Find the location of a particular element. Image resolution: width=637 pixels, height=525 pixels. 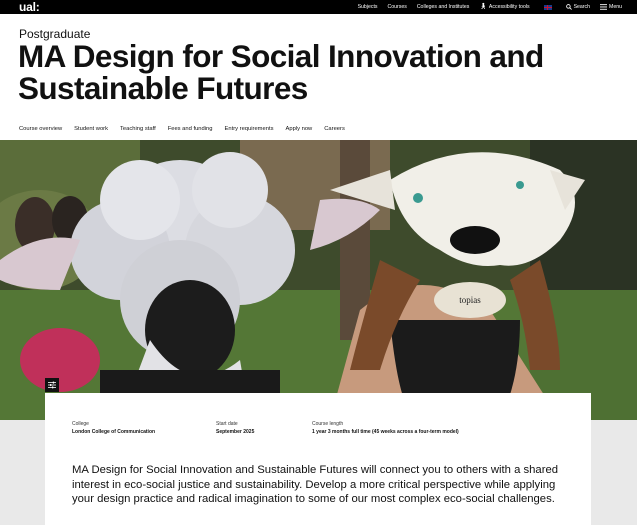

fact-start-date-value: September 2025 is located at coordinates (235, 432).